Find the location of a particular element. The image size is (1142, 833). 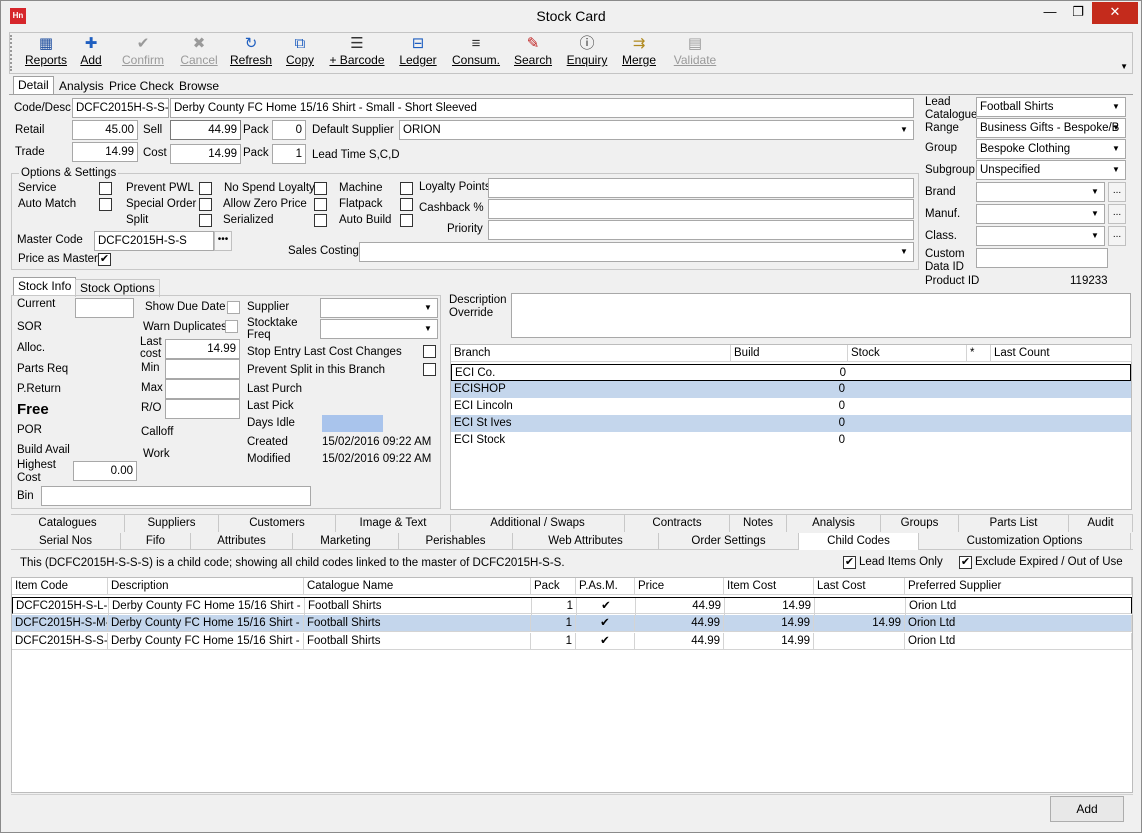

tab-stock-info: Stock Info is located at coordinates (45, 286).